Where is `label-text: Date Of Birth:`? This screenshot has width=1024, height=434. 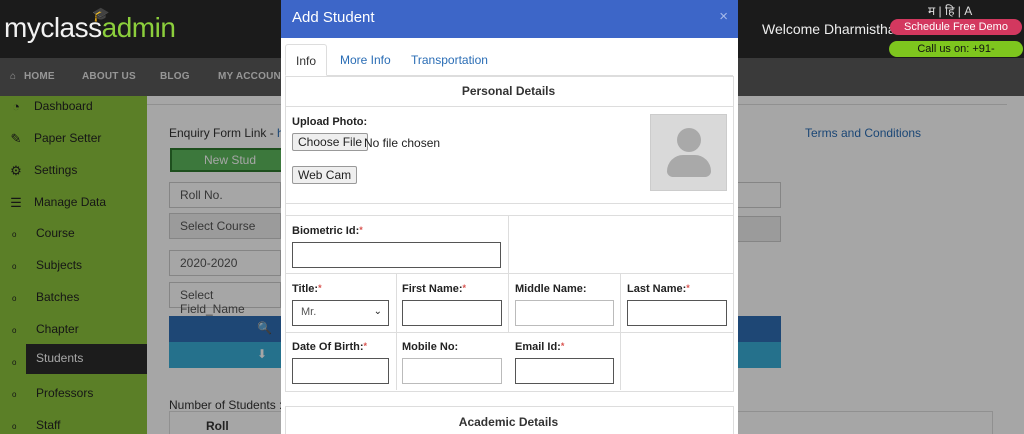 label-text: Date Of Birth: is located at coordinates (328, 347).